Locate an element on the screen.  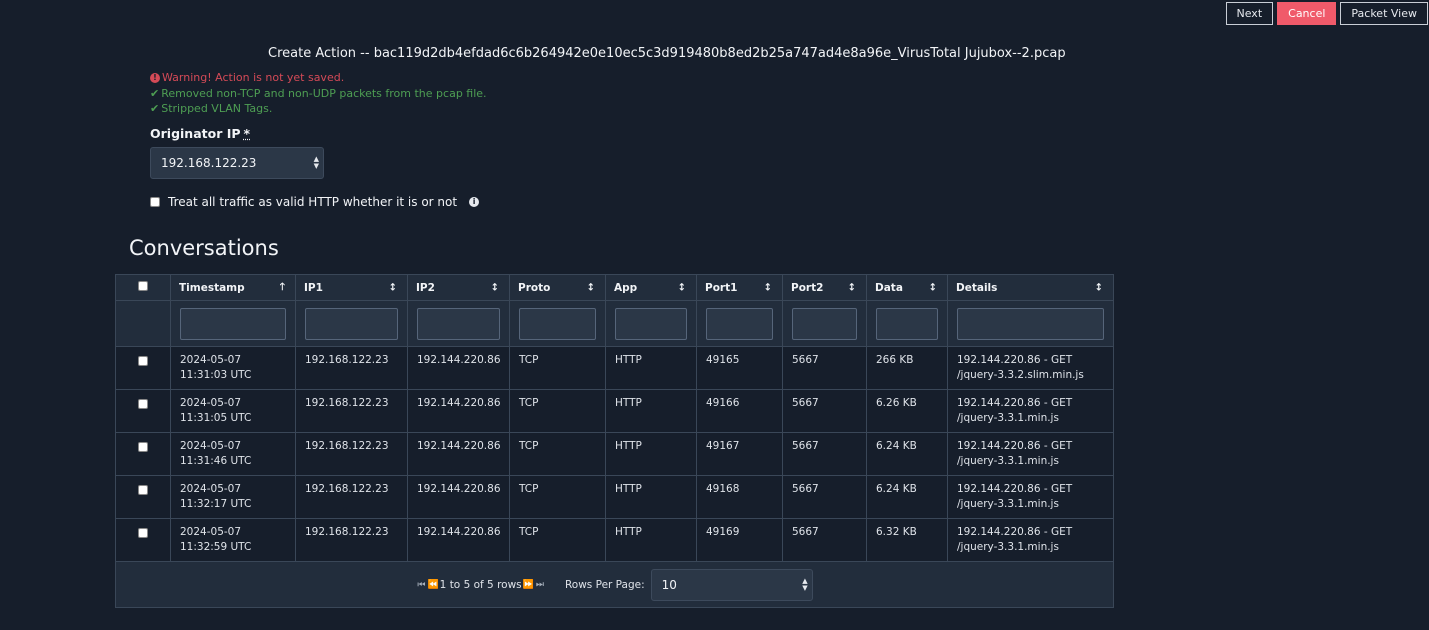
cell-data: 6.26 KB is located at coordinates (907, 411).